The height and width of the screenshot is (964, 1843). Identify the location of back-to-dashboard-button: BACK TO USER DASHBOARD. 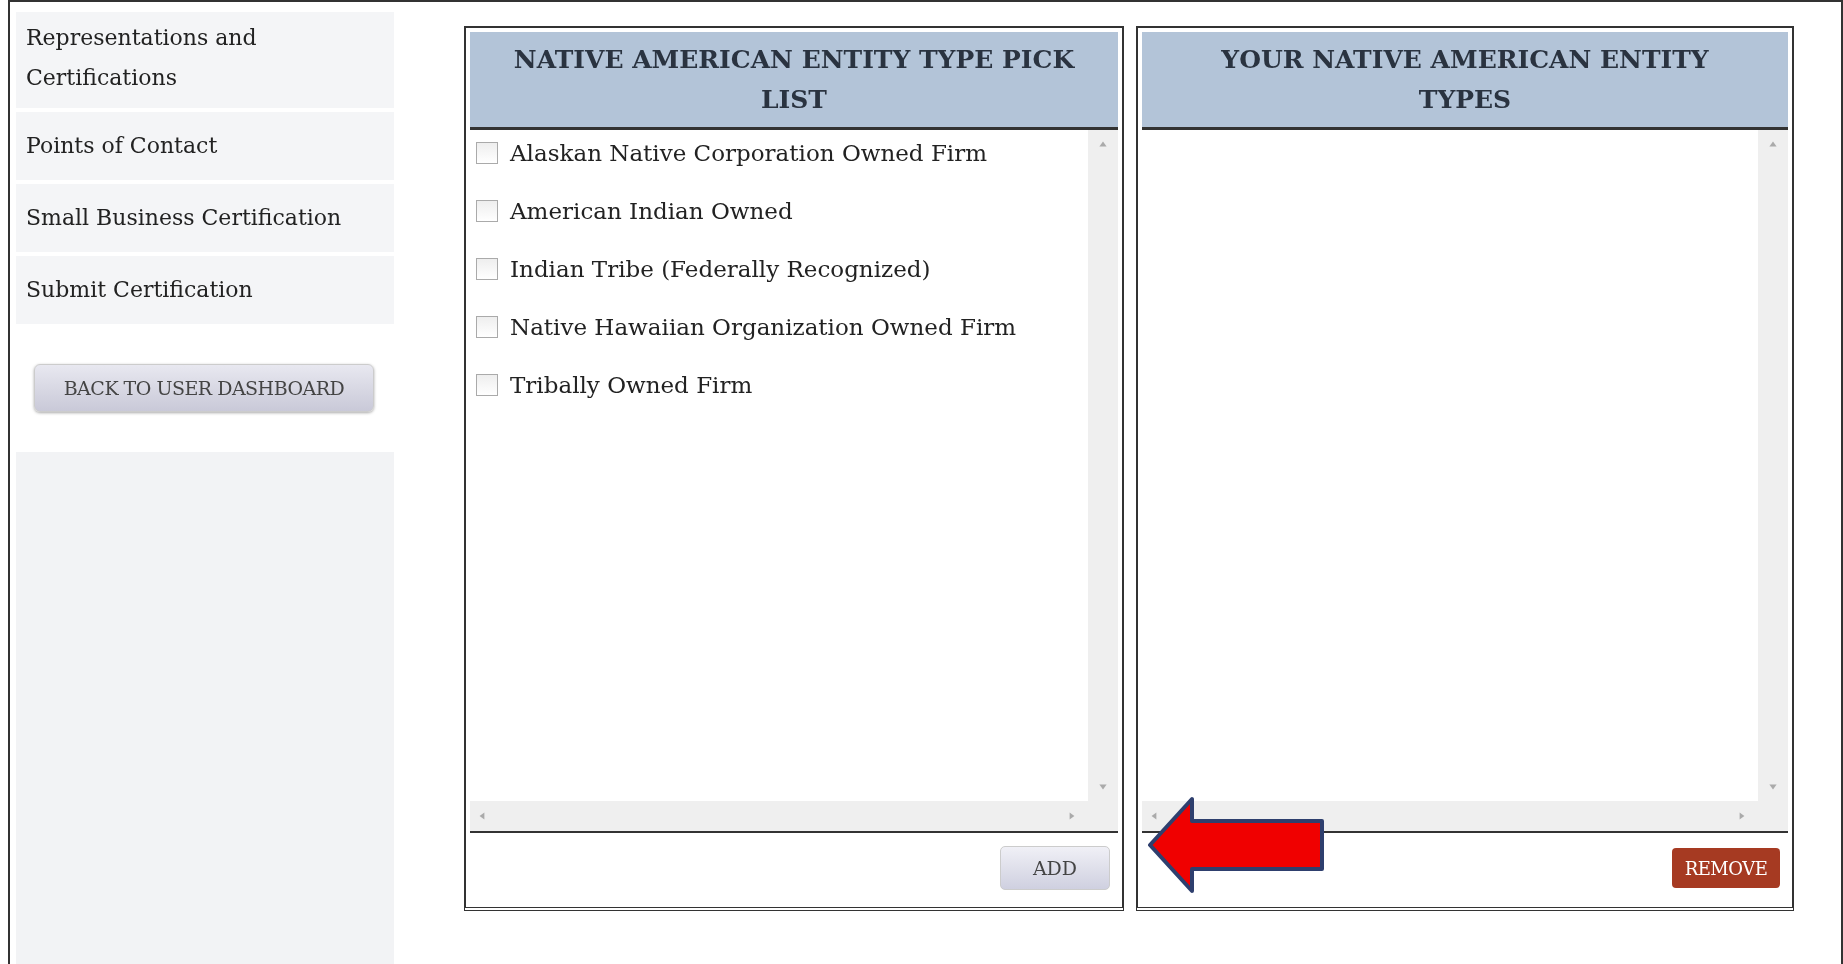
(204, 388).